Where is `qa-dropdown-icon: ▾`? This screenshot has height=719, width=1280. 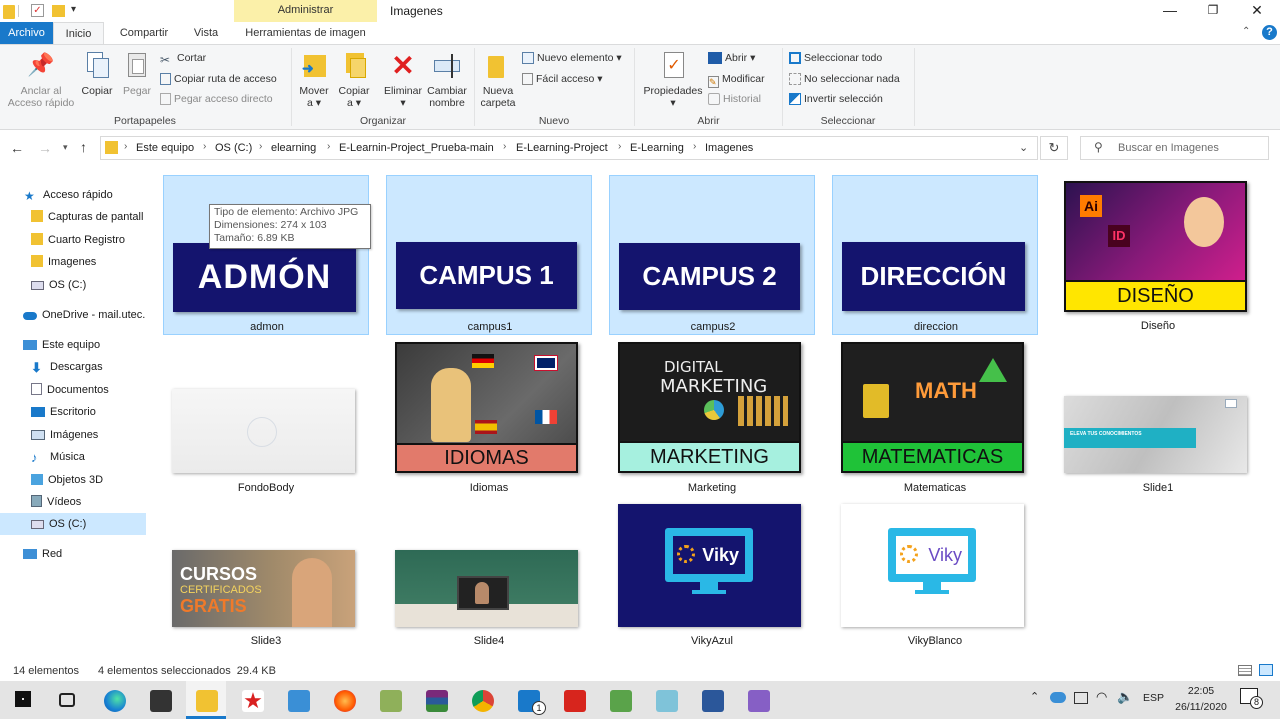
qa-dropdown-icon: ▾ is located at coordinates (73, 9).